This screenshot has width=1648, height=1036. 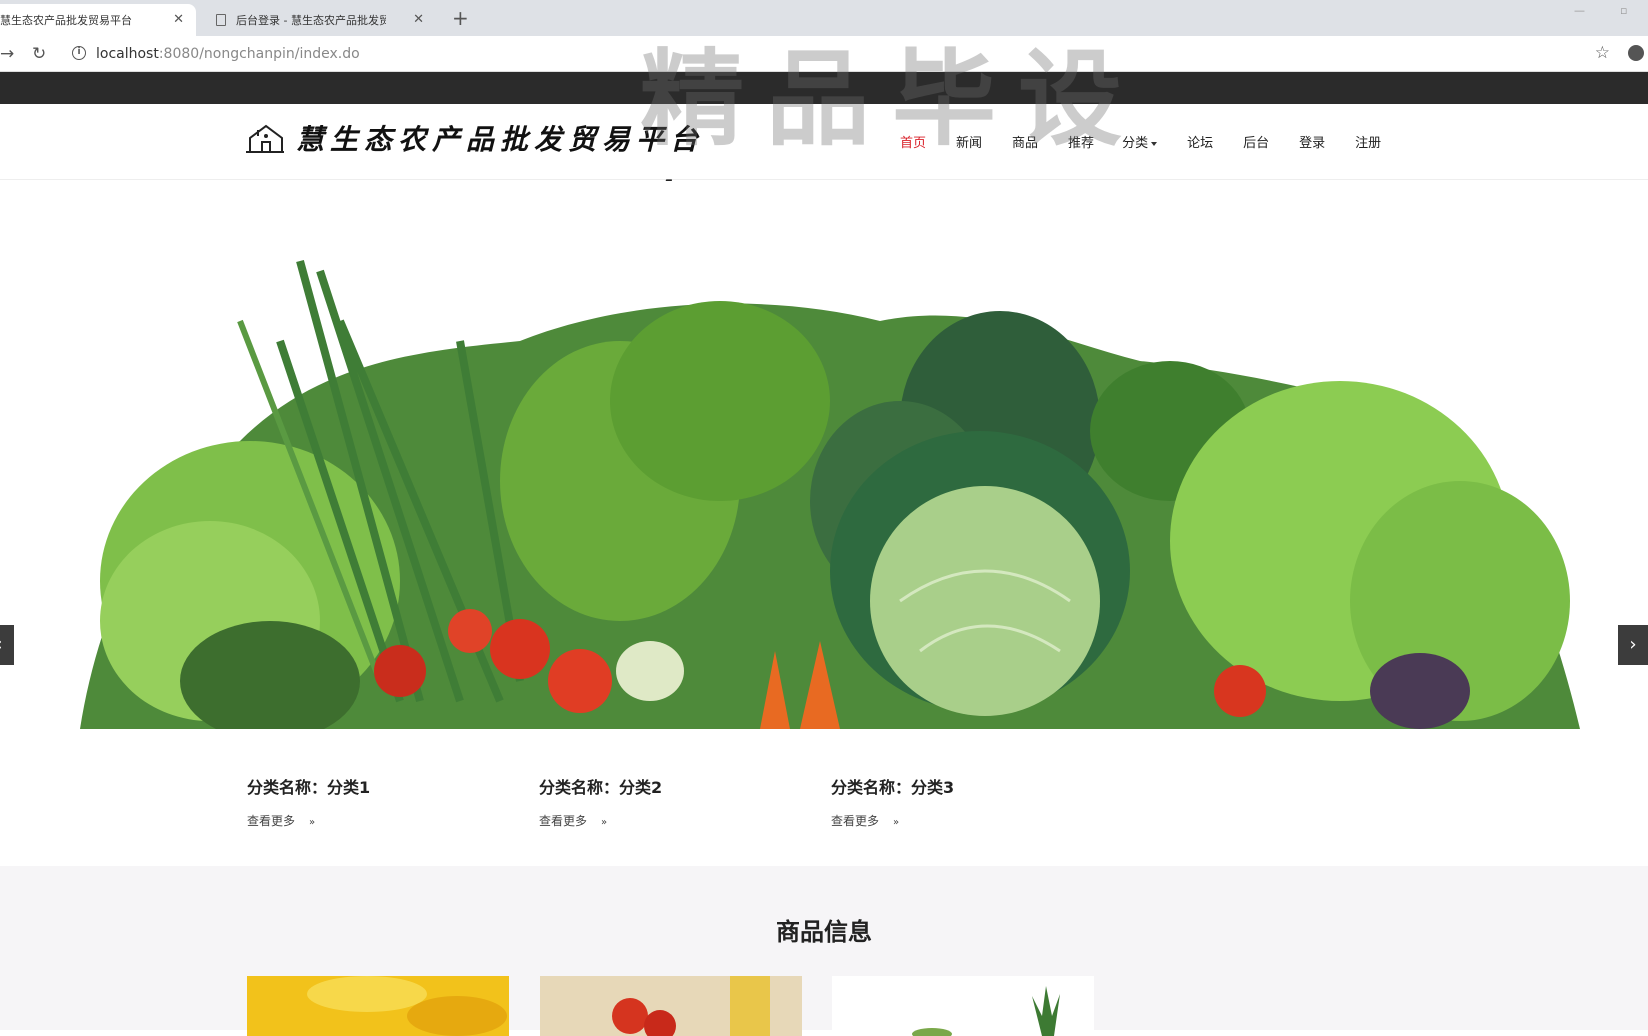 I want to click on category-name: 分类名称：分类3, so click(x=893, y=787).